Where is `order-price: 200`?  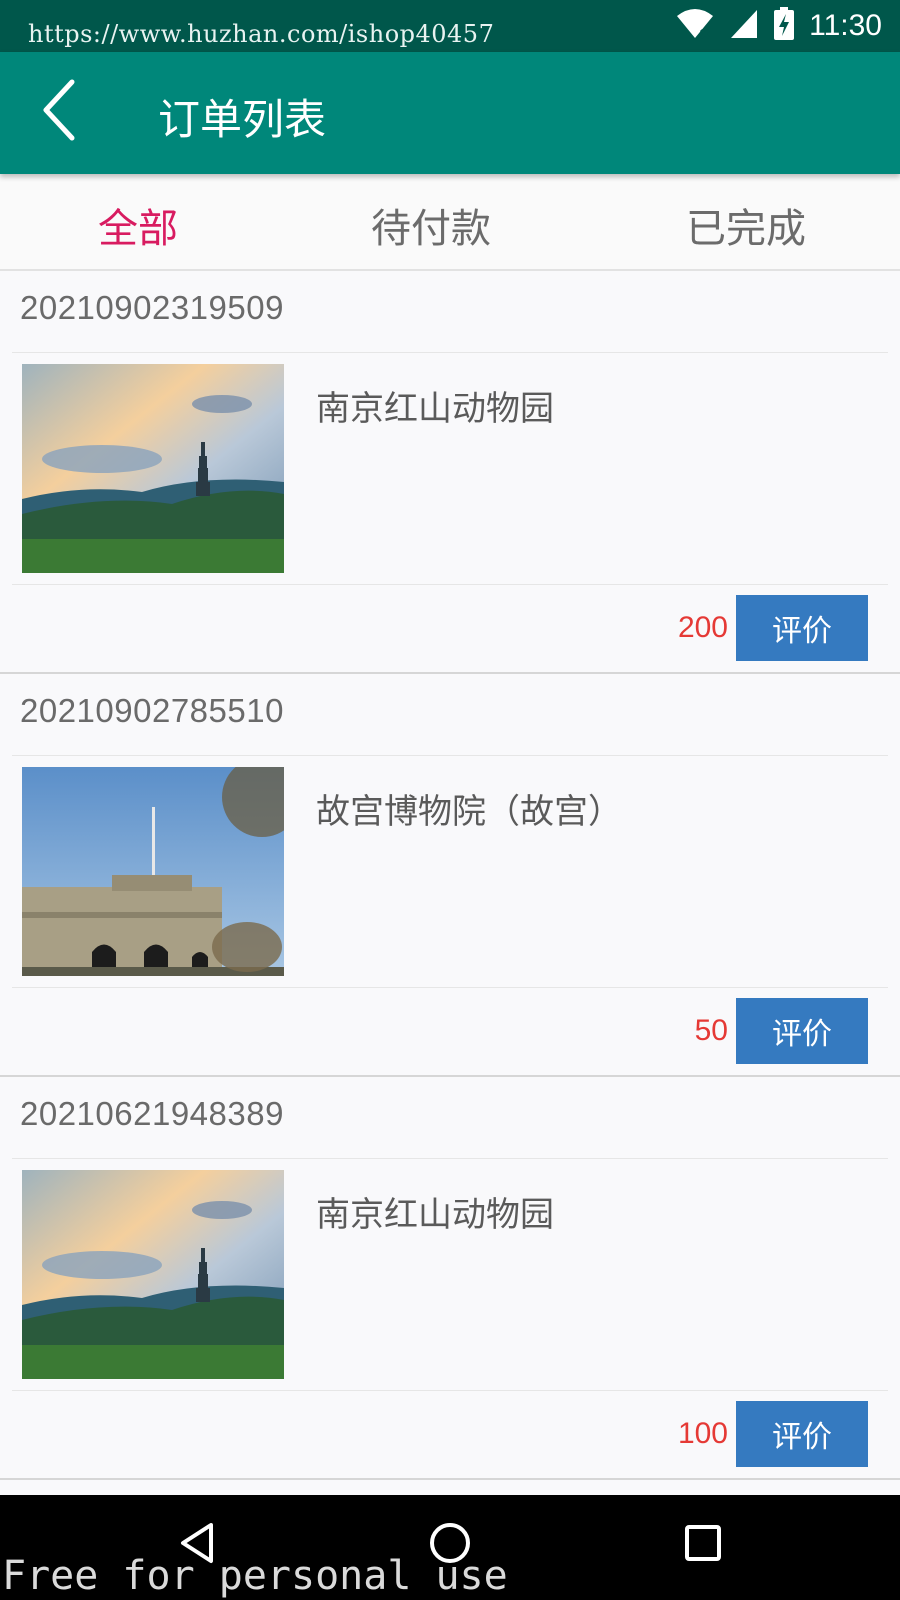 order-price: 200 is located at coordinates (702, 627).